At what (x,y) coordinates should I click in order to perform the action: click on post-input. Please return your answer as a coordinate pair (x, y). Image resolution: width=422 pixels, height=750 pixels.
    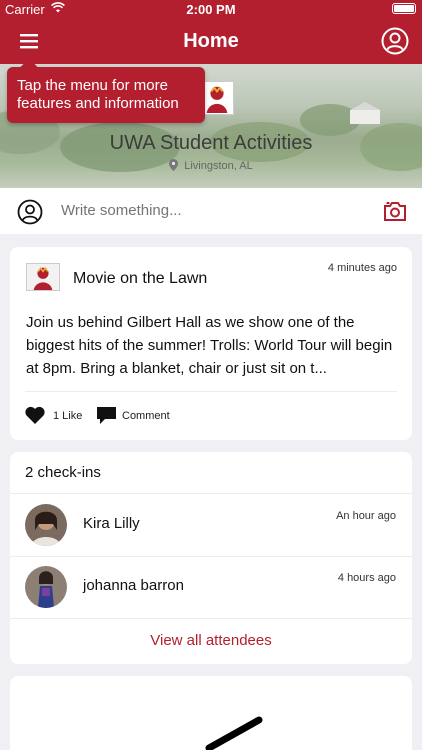
    Looking at the image, I should click on (201, 210).